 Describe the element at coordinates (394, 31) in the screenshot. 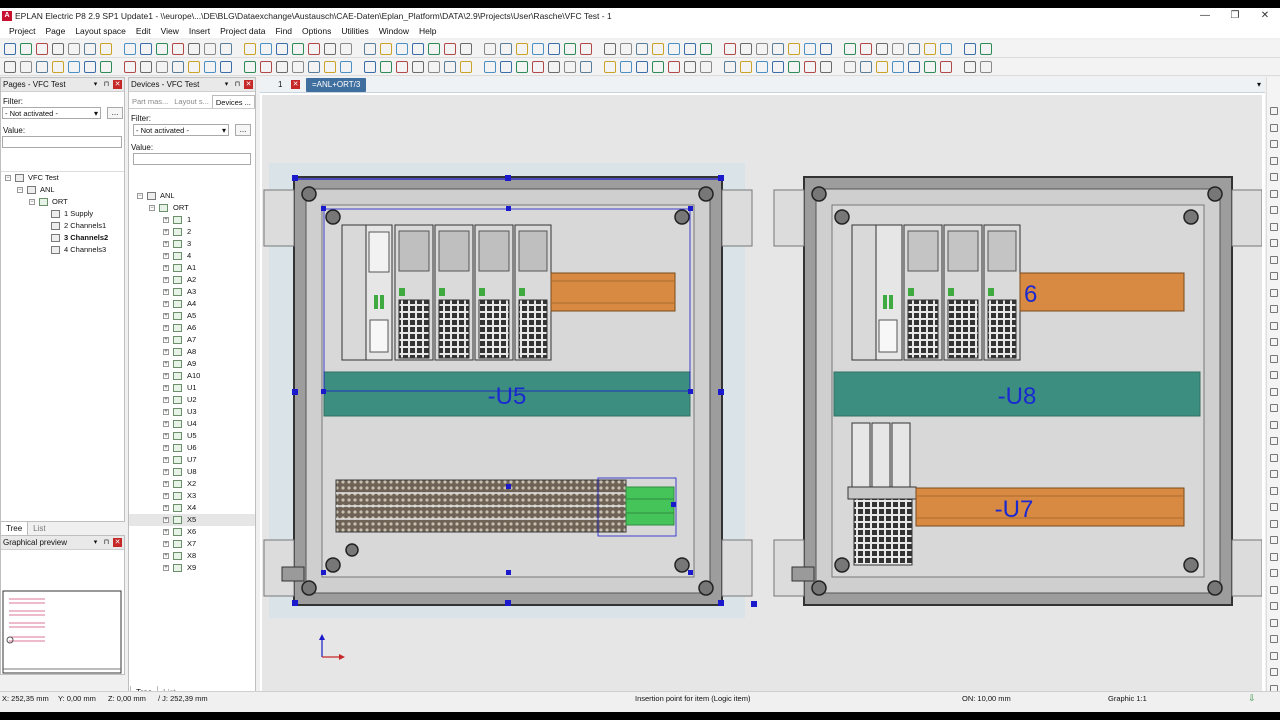

I see `menu-window: Window` at that location.